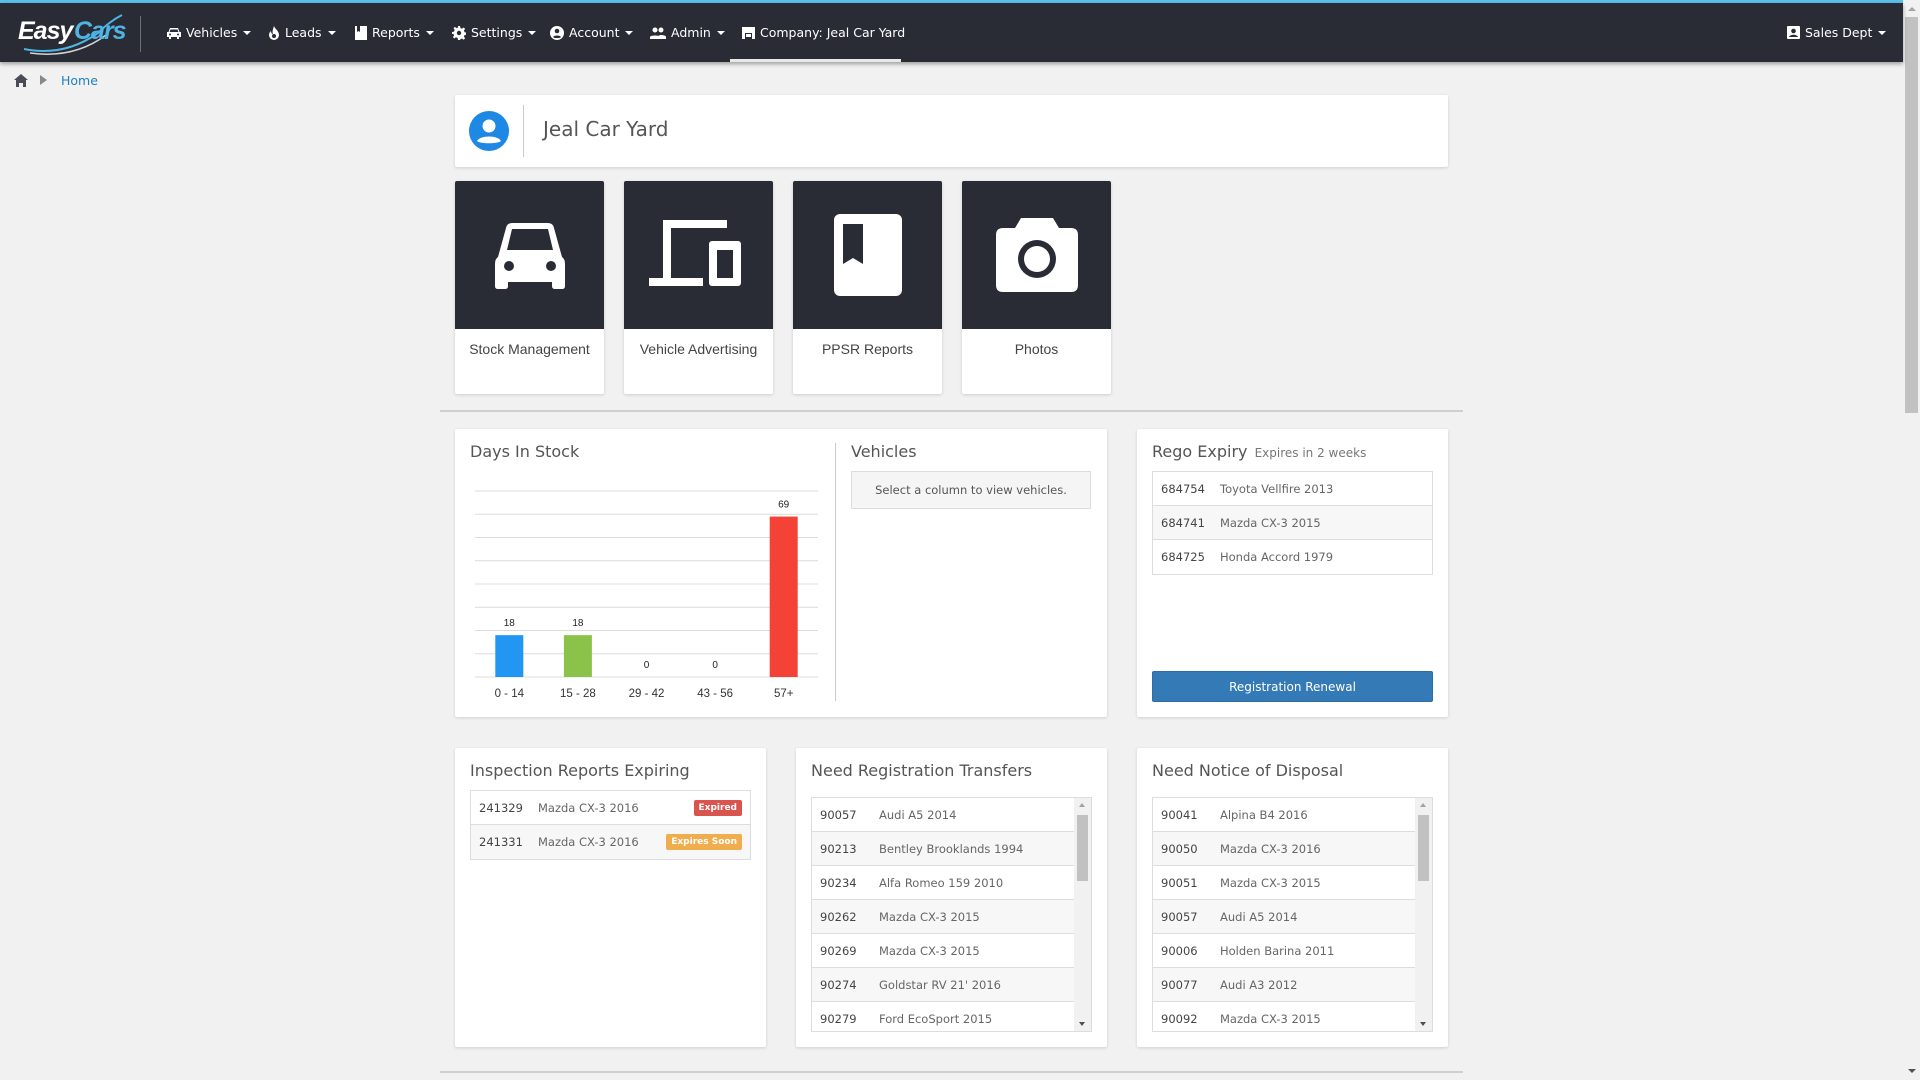 The height and width of the screenshot is (1080, 1920). I want to click on nav-active-indicator, so click(815, 60).